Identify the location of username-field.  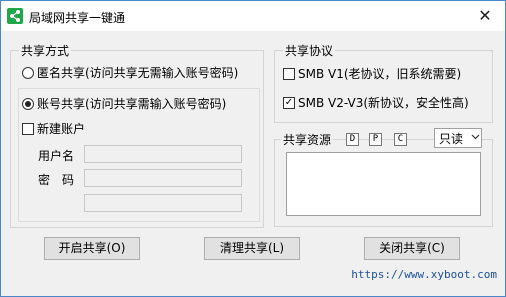
(163, 154).